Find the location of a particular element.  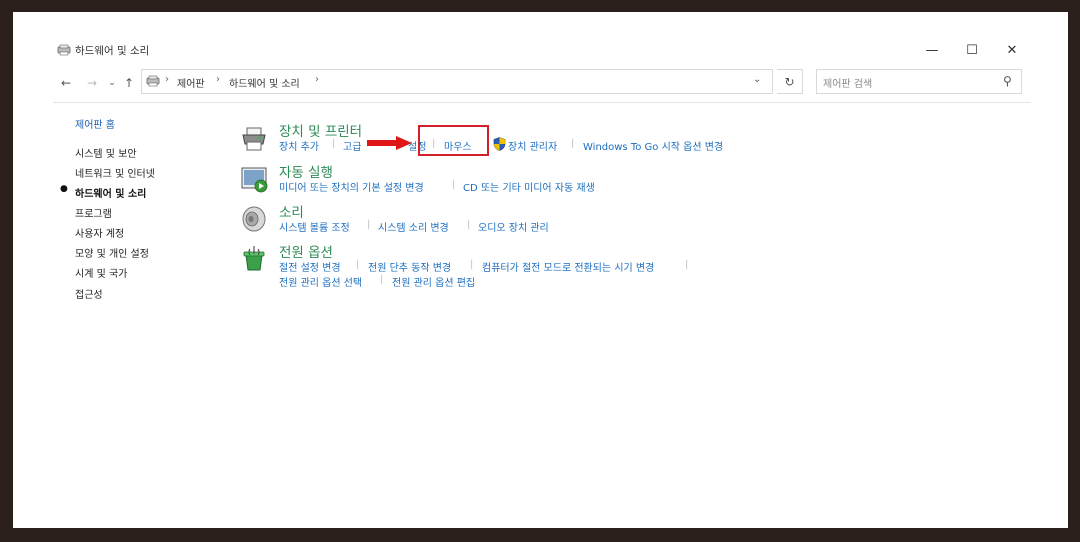

windows-to-go-link: Windows To Go 시작 옵션 변경 is located at coordinates (653, 145).